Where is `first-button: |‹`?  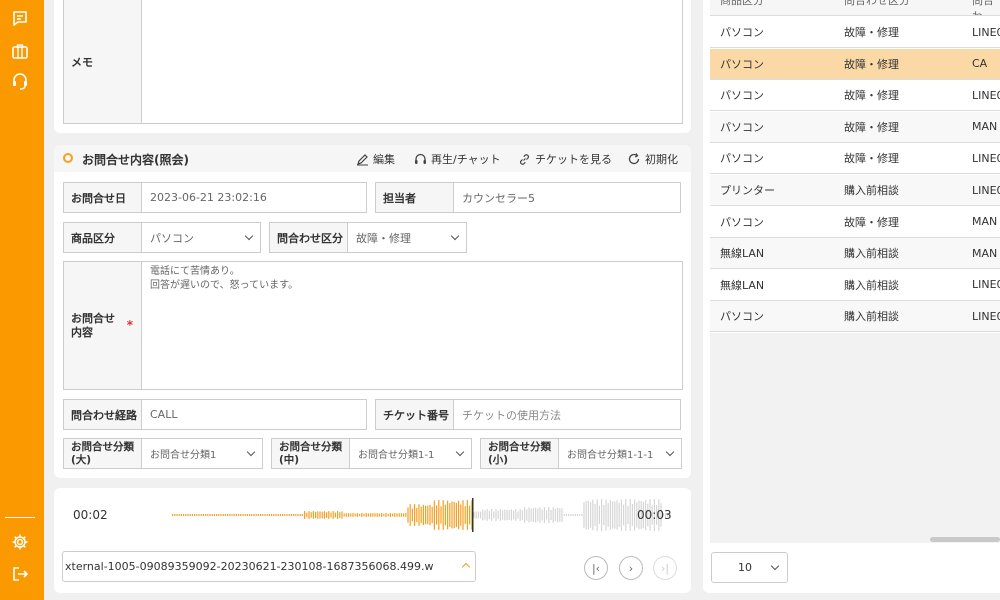 first-button: |‹ is located at coordinates (596, 568).